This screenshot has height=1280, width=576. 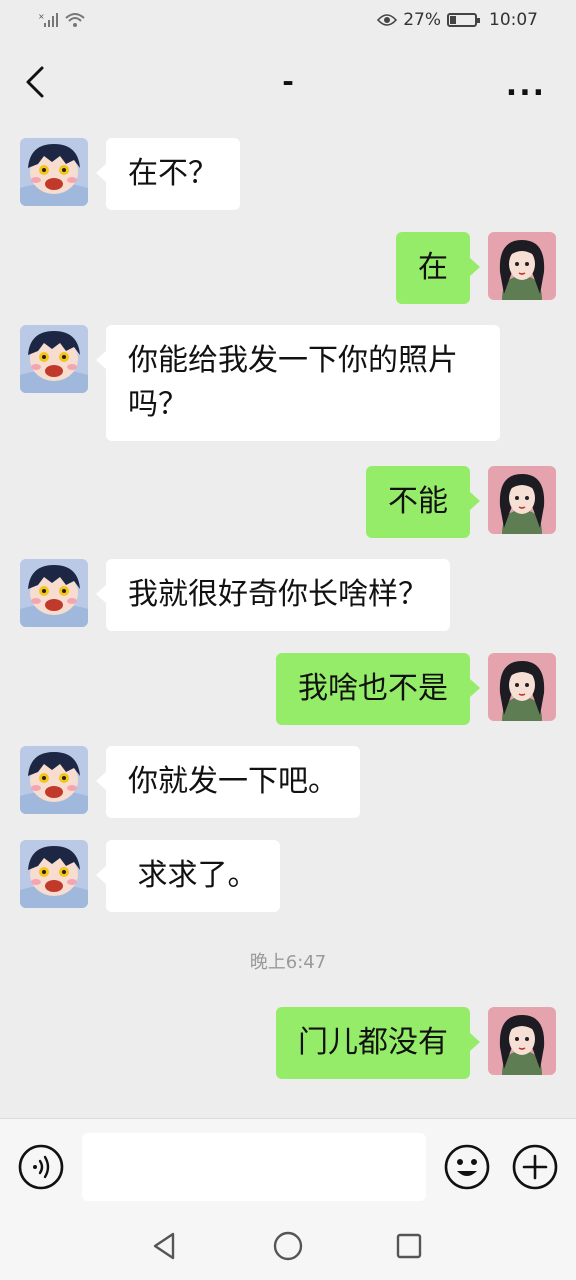 I want to click on message-row: 我啥也不是, so click(x=416, y=689).